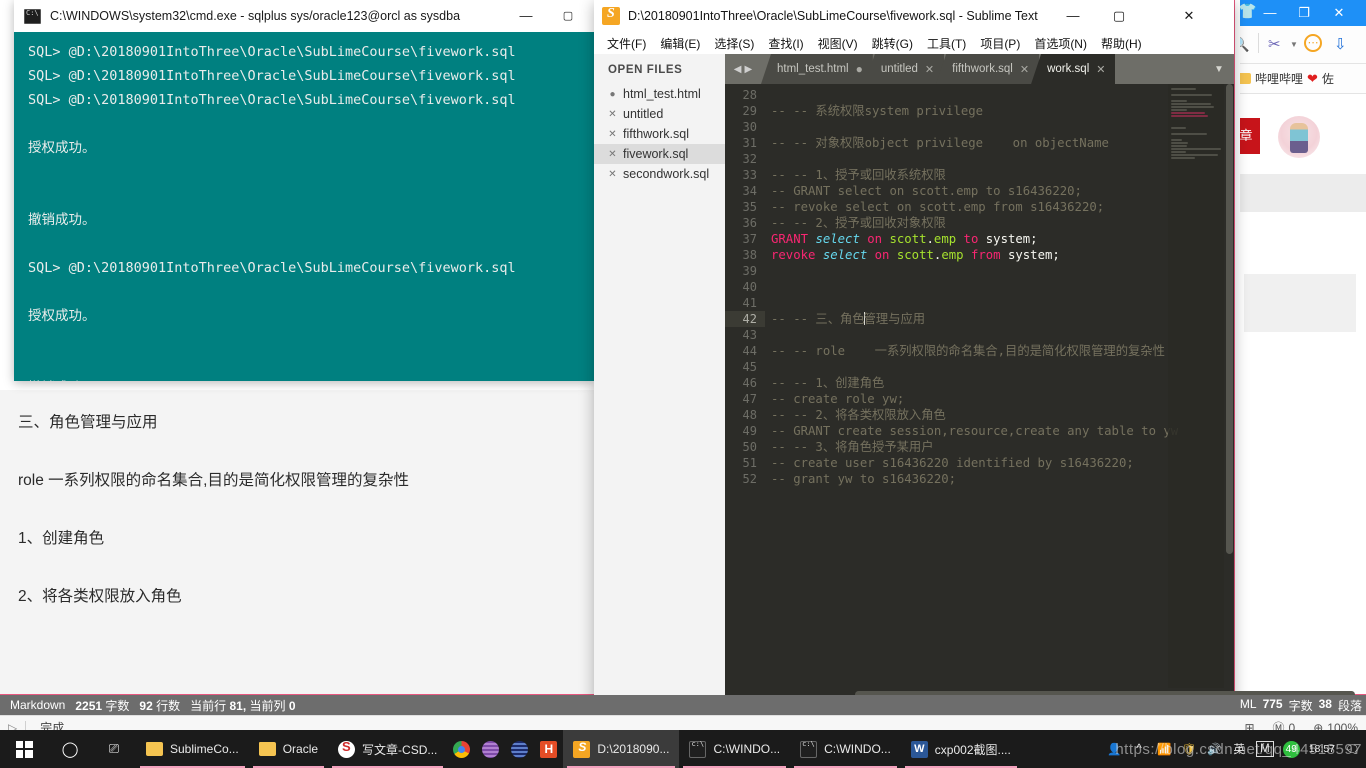 This screenshot has height=768, width=1366. Describe the element at coordinates (70, 749) in the screenshot. I see `search-button: ◯` at that location.